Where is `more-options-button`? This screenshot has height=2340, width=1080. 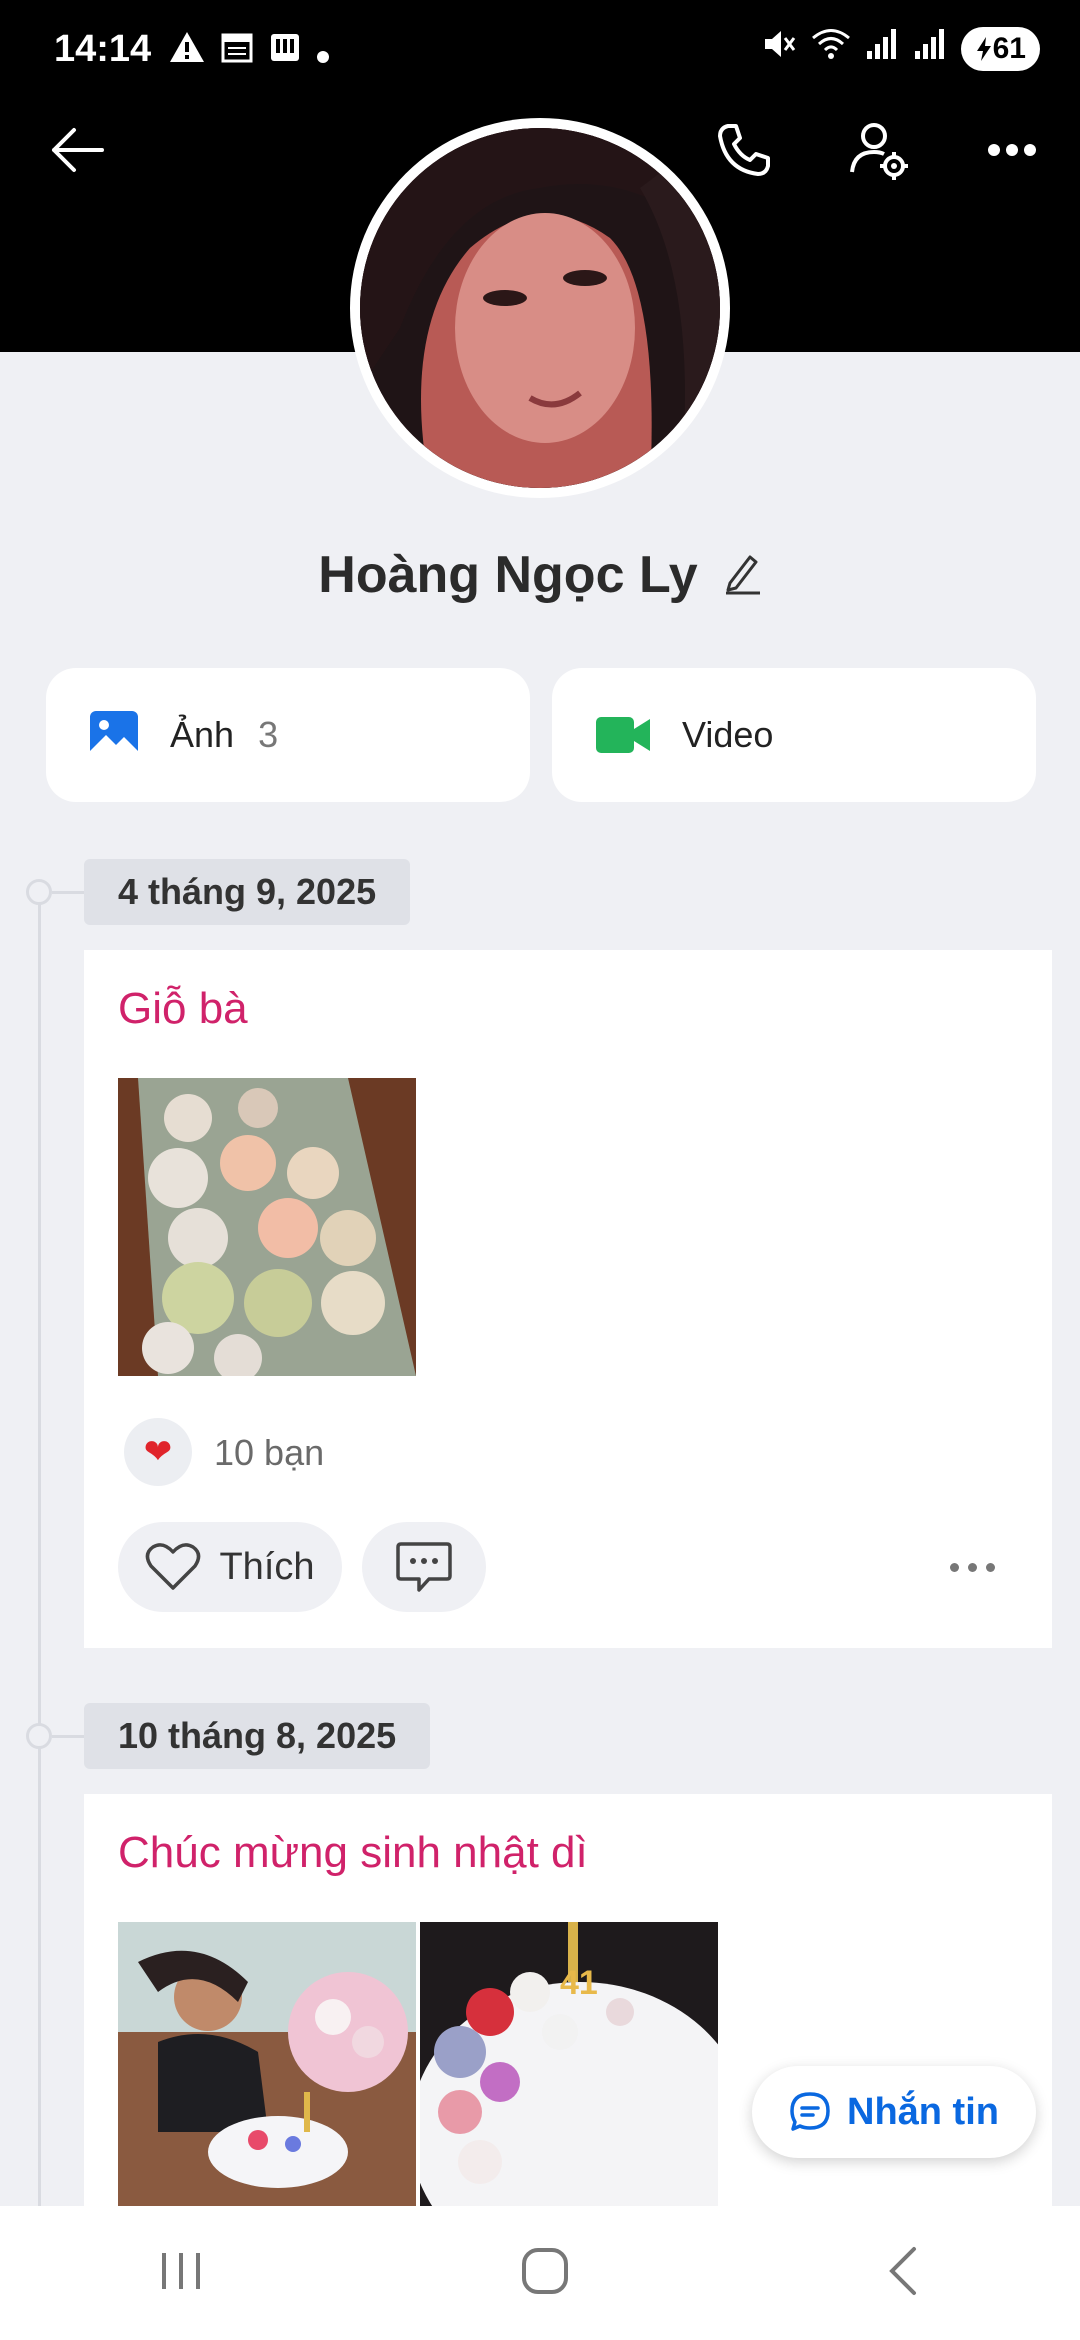
more-options-button is located at coordinates (1012, 150).